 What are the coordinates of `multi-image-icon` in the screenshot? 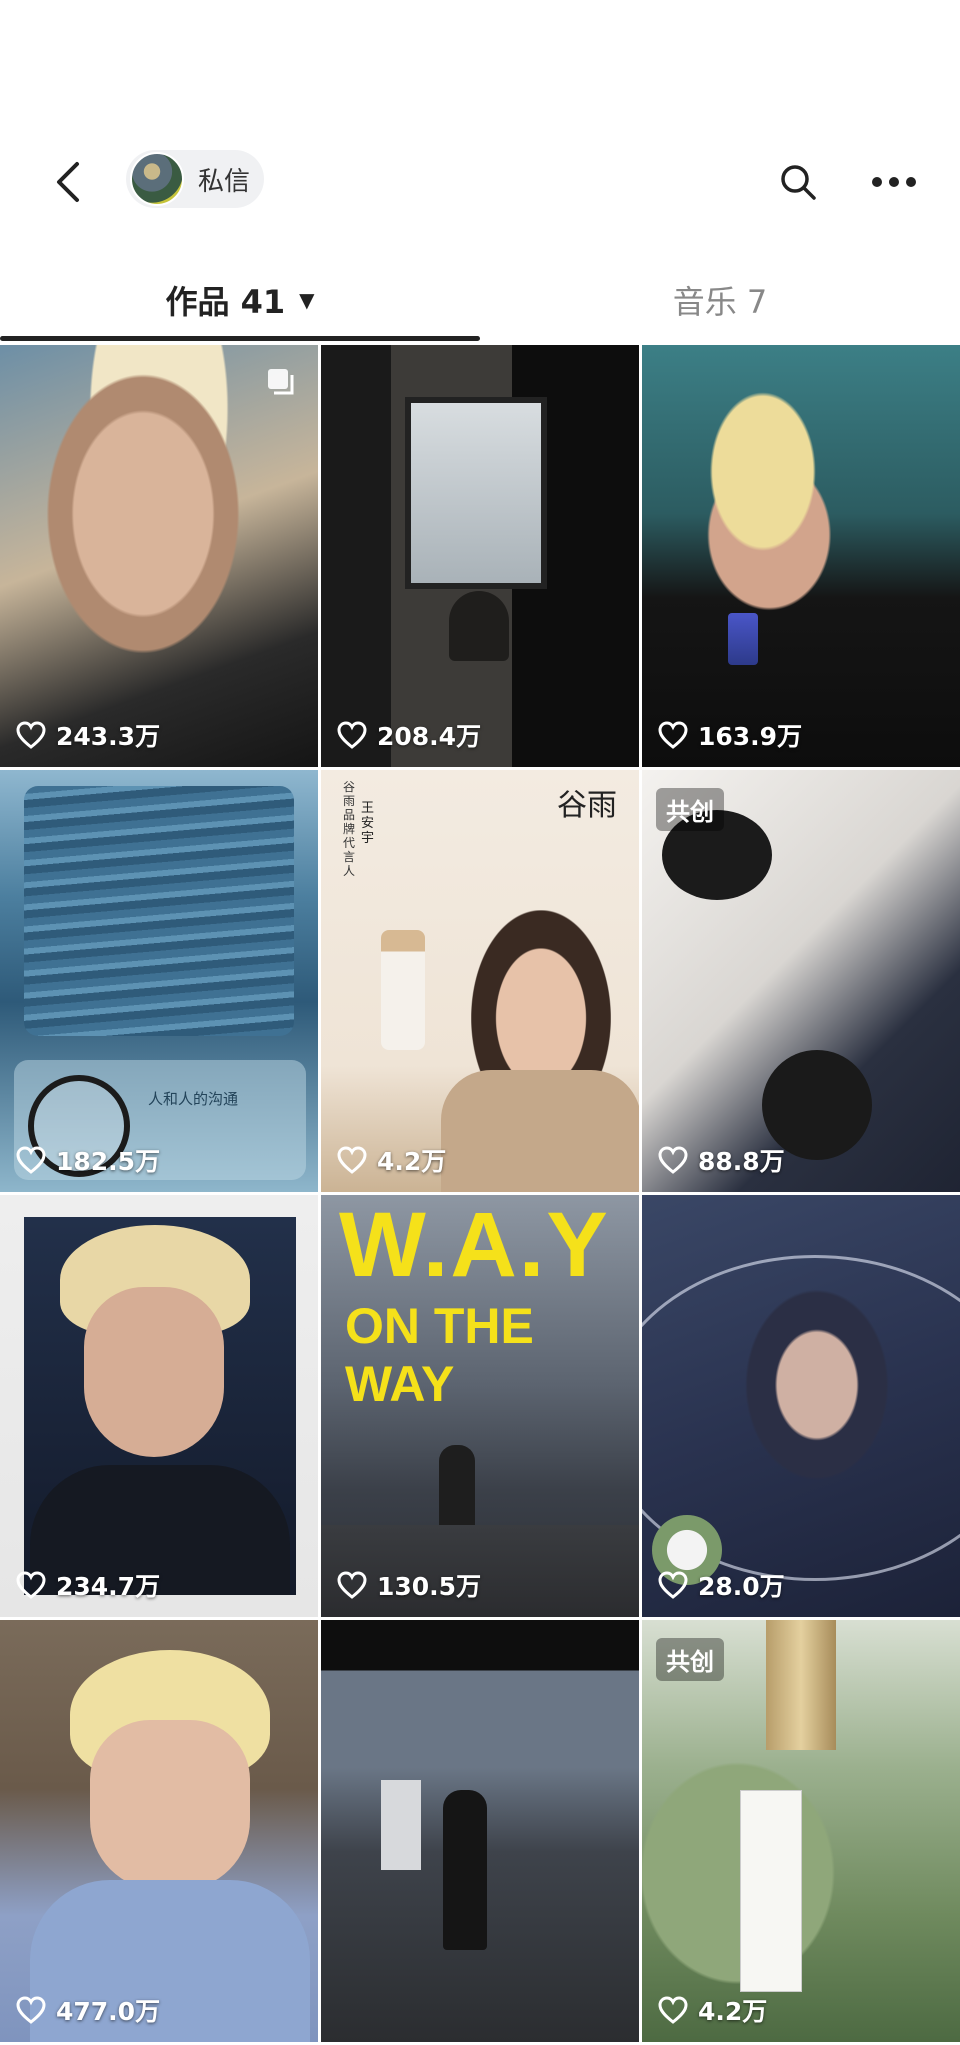 It's located at (281, 382).